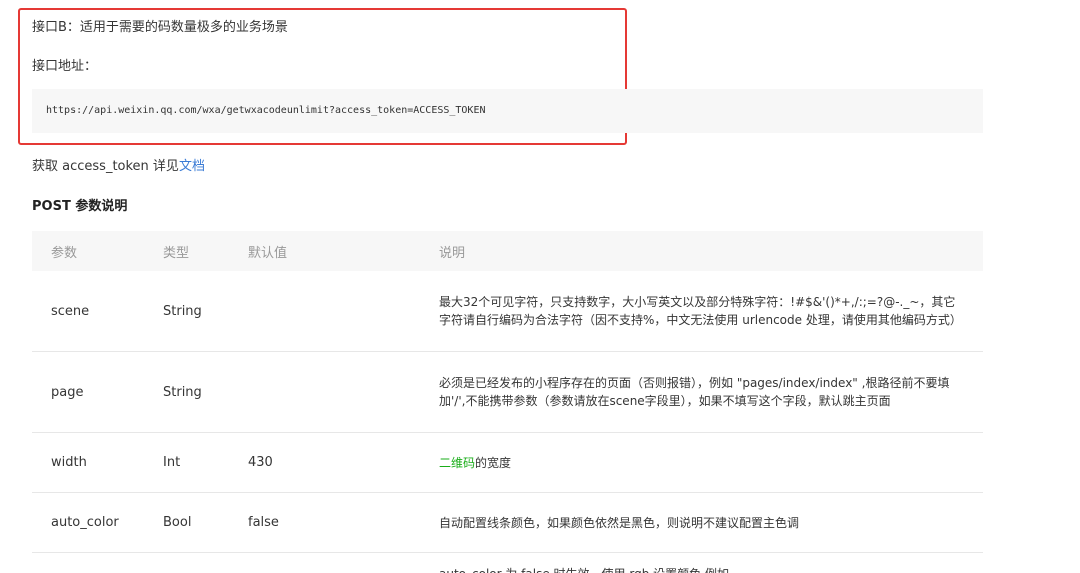 The image size is (1080, 573). Describe the element at coordinates (97, 462) in the screenshot. I see `param-name: width` at that location.